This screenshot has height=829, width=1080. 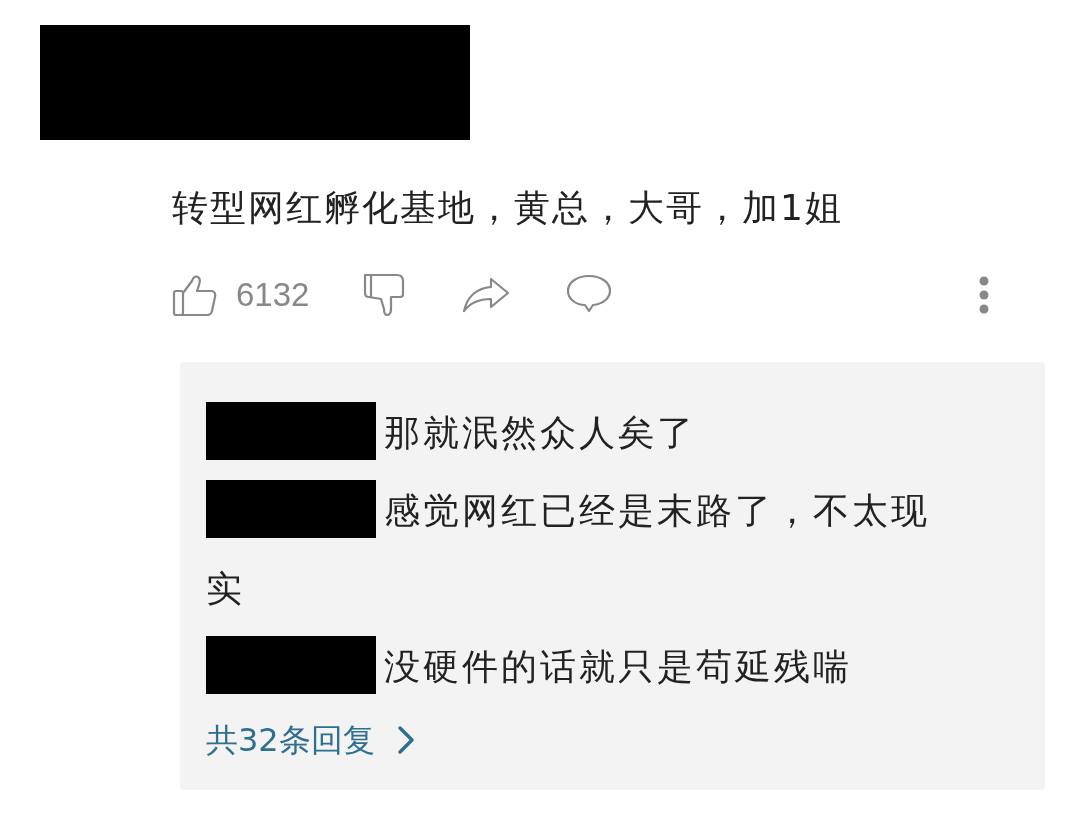 I want to click on like-count: 6132, so click(x=273, y=295).